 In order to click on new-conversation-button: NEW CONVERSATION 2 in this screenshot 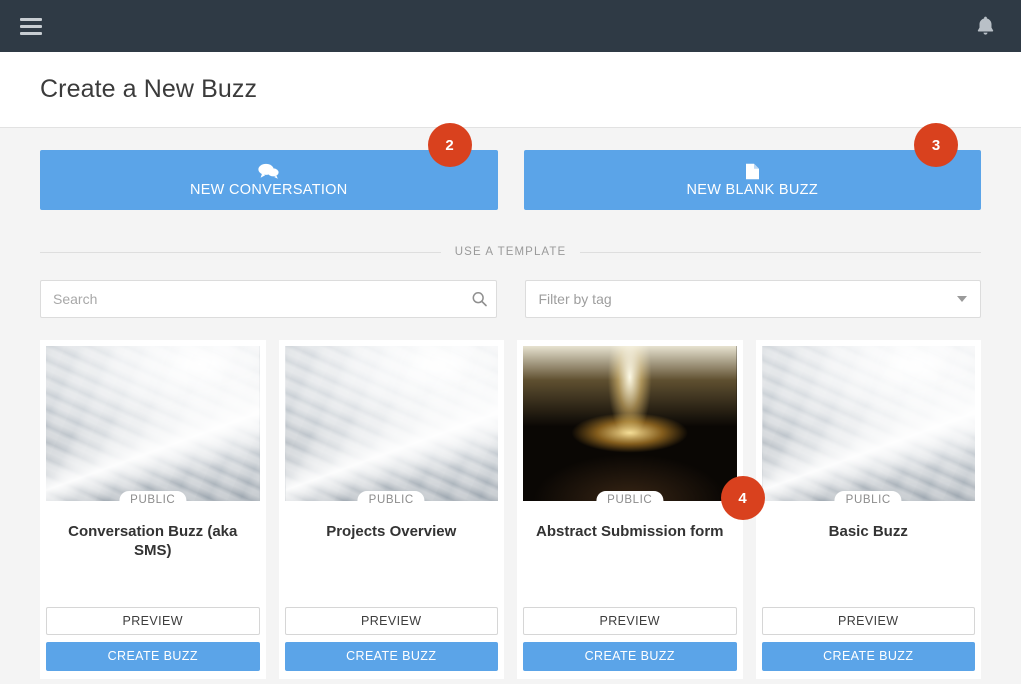, I will do `click(269, 166)`.